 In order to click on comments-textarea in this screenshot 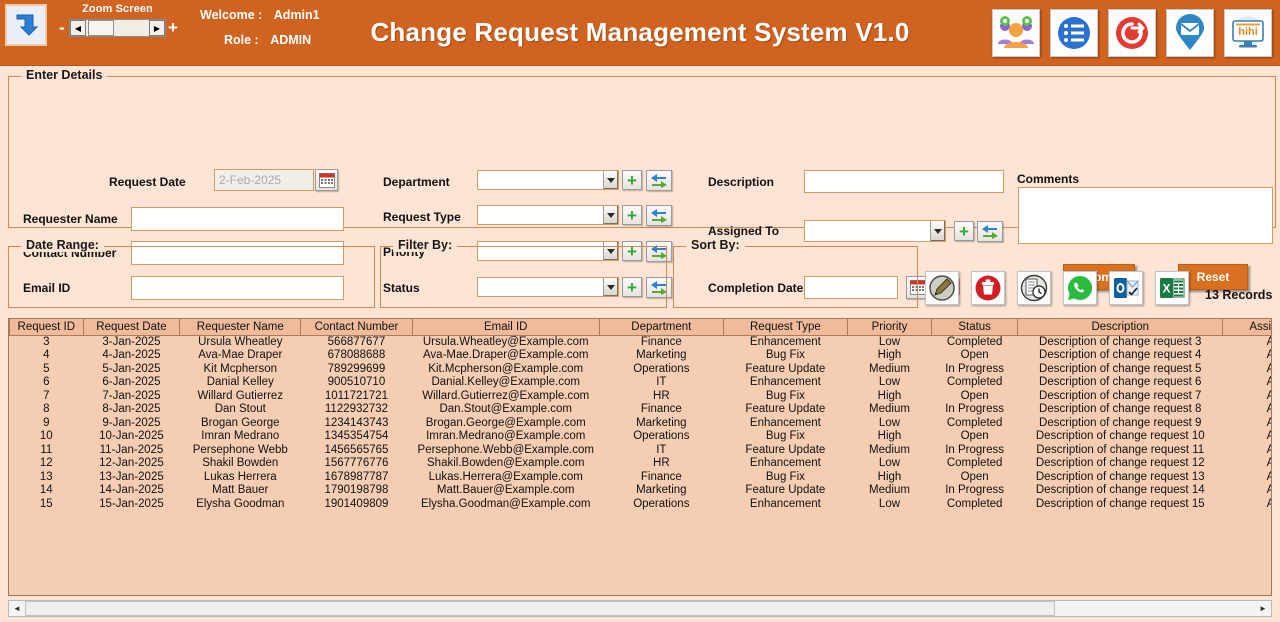, I will do `click(1145, 215)`.